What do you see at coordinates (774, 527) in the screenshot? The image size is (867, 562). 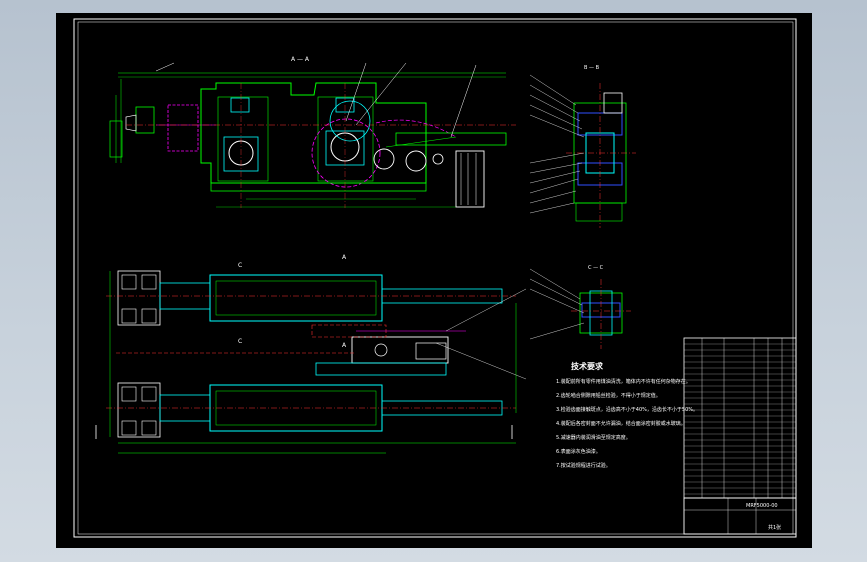 I see `sheet-info: 共1张` at bounding box center [774, 527].